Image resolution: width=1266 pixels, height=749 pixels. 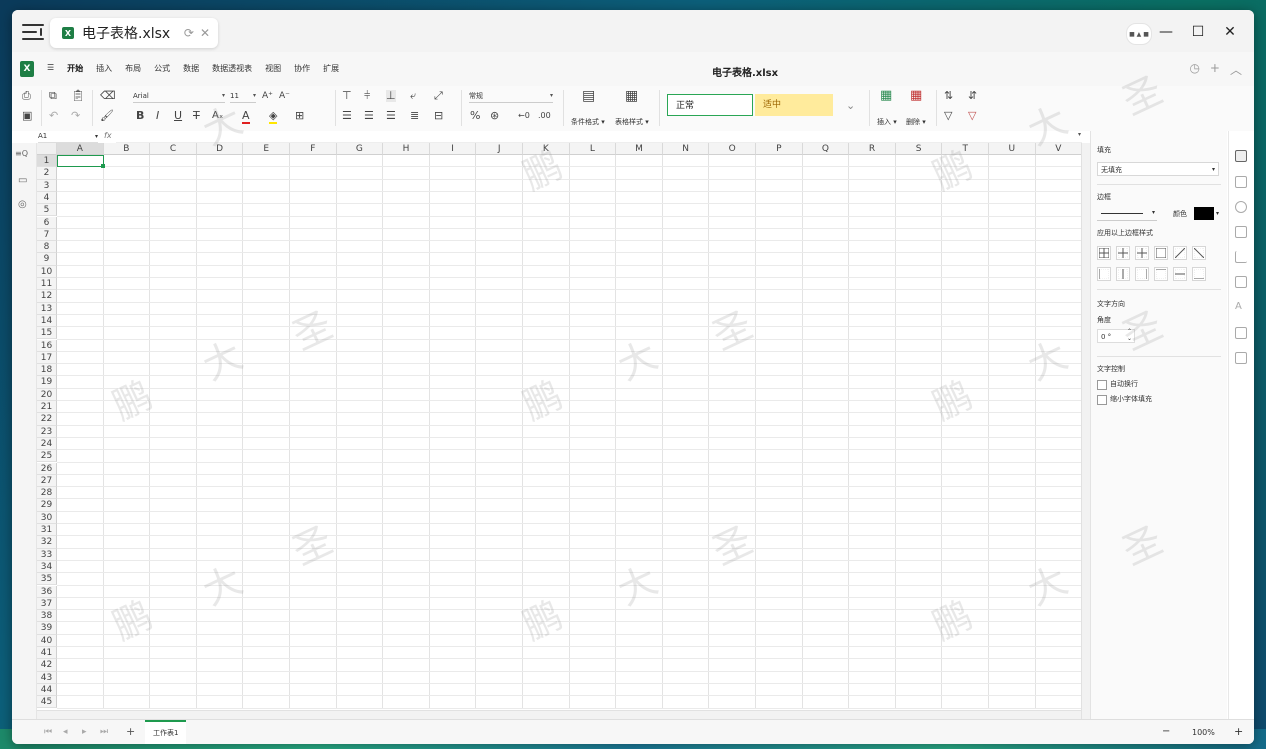 What do you see at coordinates (1142, 253) in the screenshot?
I see `inner-cross-icon` at bounding box center [1142, 253].